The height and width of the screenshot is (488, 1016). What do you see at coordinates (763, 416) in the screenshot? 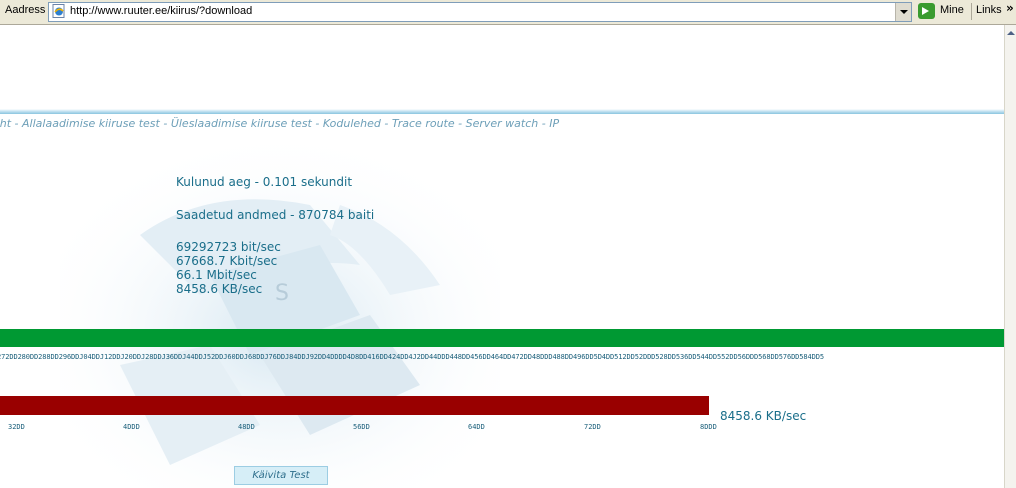
I see `speed-bar-label: 8458.6 KB/sec` at bounding box center [763, 416].